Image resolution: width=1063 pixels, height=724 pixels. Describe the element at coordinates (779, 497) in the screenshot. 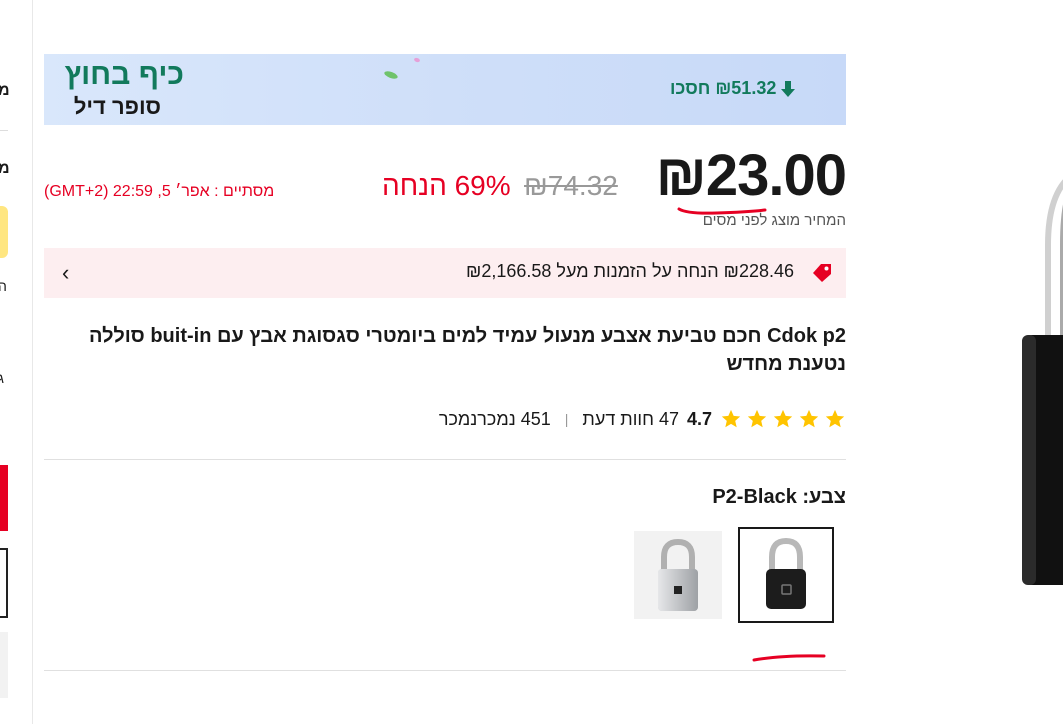

I see `color-label: צבע: P2-Black` at that location.